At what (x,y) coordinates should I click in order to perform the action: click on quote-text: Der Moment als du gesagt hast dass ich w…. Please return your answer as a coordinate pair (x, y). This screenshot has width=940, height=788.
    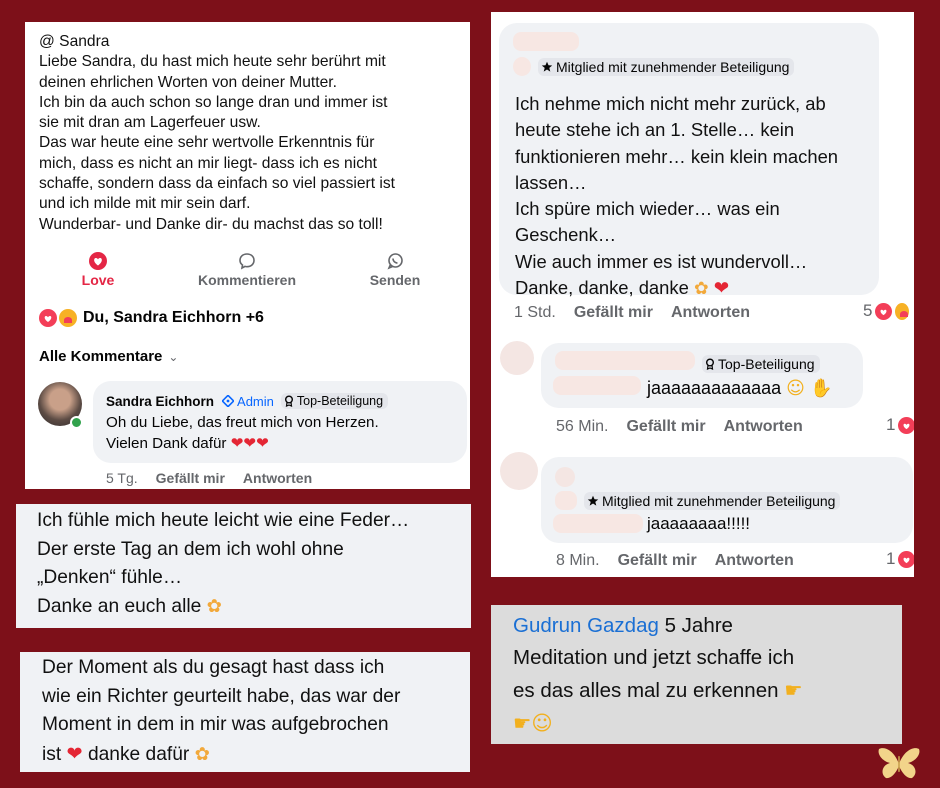
    Looking at the image, I should click on (221, 711).